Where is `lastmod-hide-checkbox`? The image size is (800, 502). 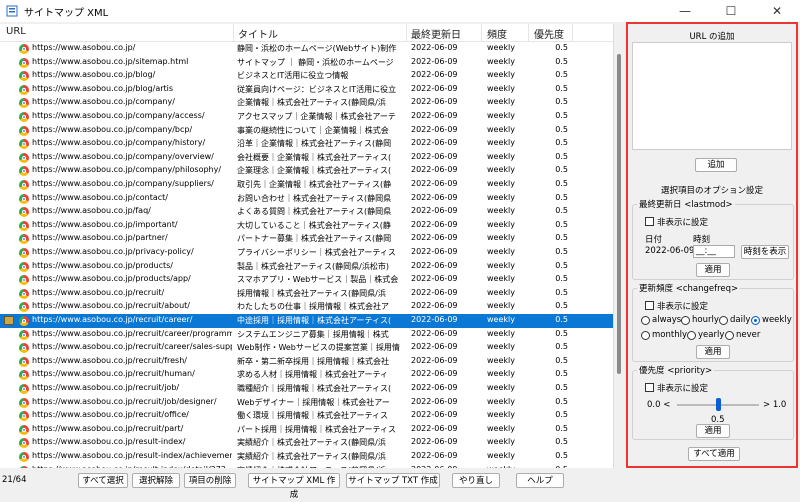 lastmod-hide-checkbox is located at coordinates (649, 221).